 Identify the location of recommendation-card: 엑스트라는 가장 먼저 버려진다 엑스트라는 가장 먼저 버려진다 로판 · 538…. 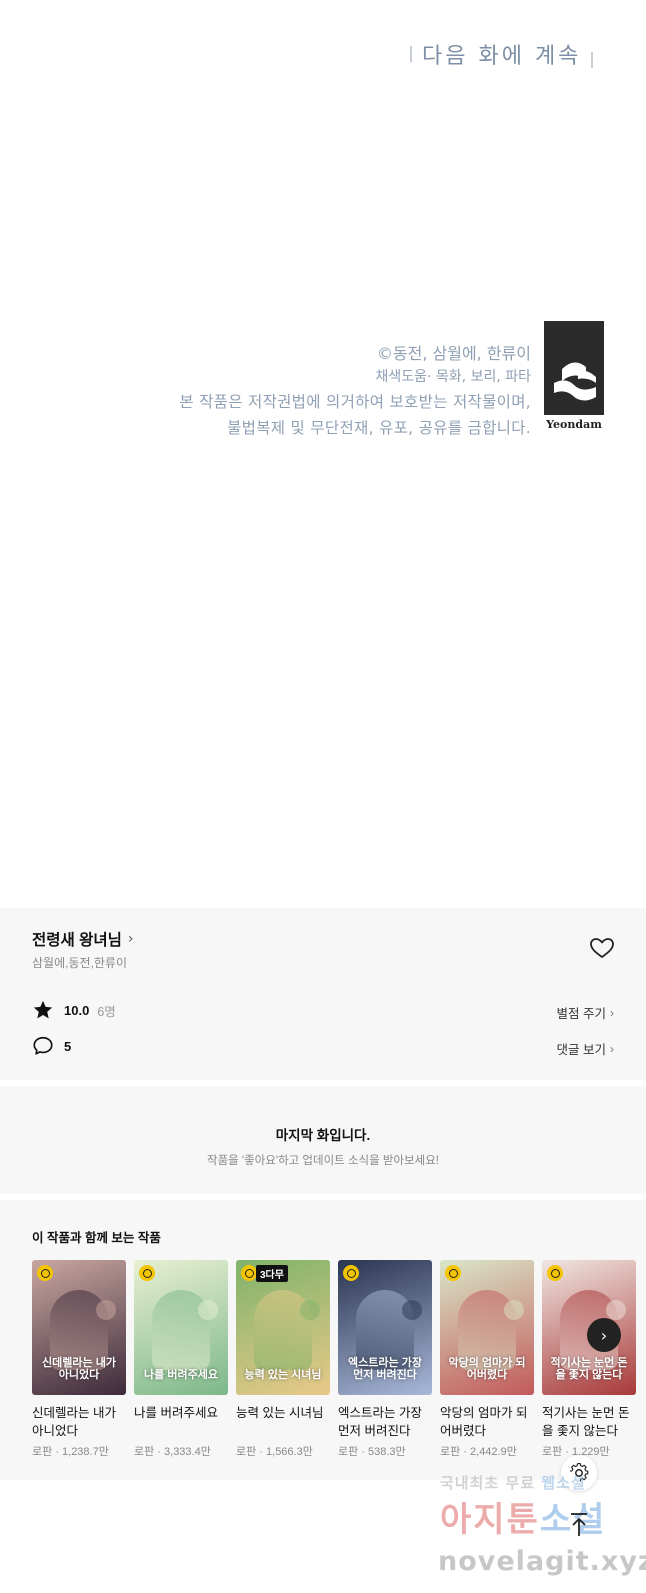
(385, 1359).